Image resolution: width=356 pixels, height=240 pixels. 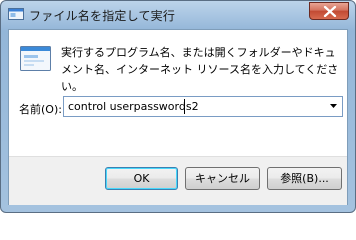 What do you see at coordinates (178, 14) in the screenshot?
I see `title-bar: ファイル名を指定して実行` at bounding box center [178, 14].